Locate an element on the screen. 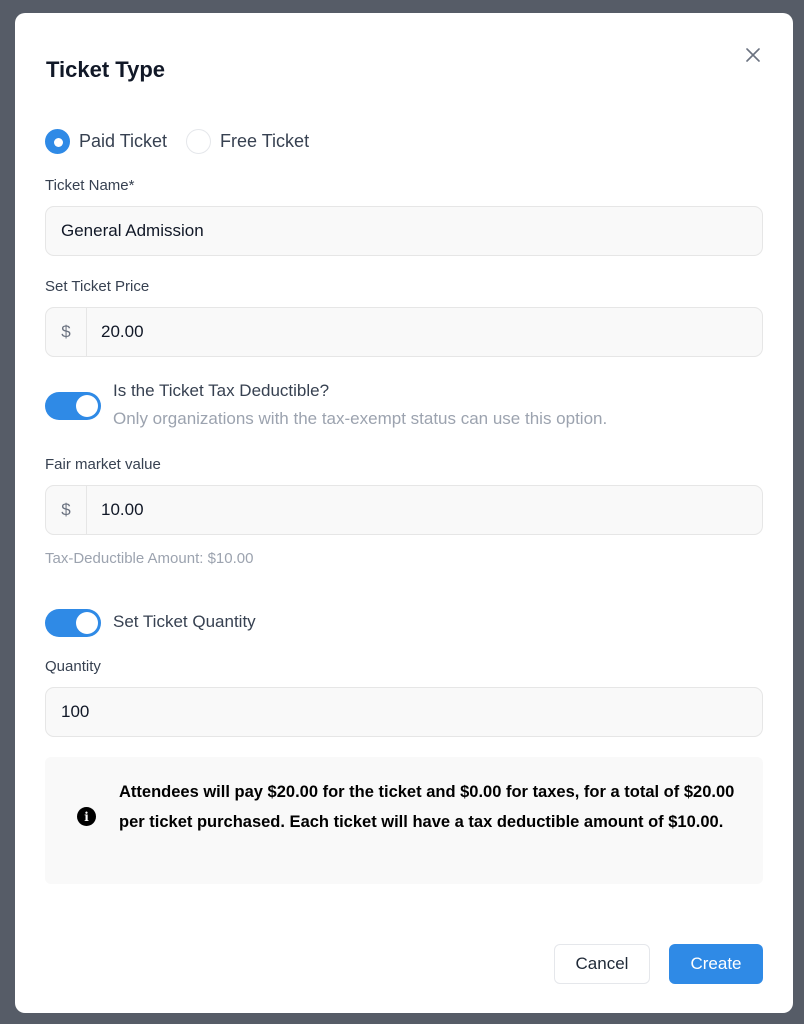 This screenshot has width=804, height=1024. radio-free-ticket: Free Ticket is located at coordinates (247, 141).